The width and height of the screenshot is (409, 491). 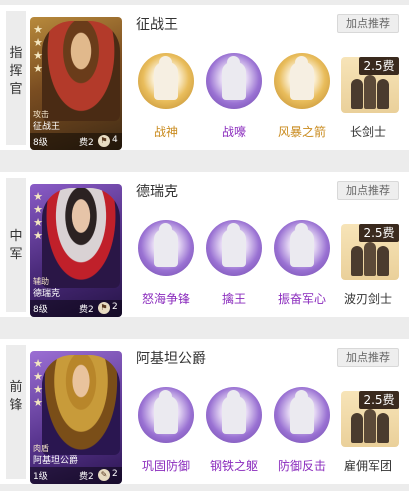 I want to click on skill-label: 战嚎, so click(x=233, y=132).